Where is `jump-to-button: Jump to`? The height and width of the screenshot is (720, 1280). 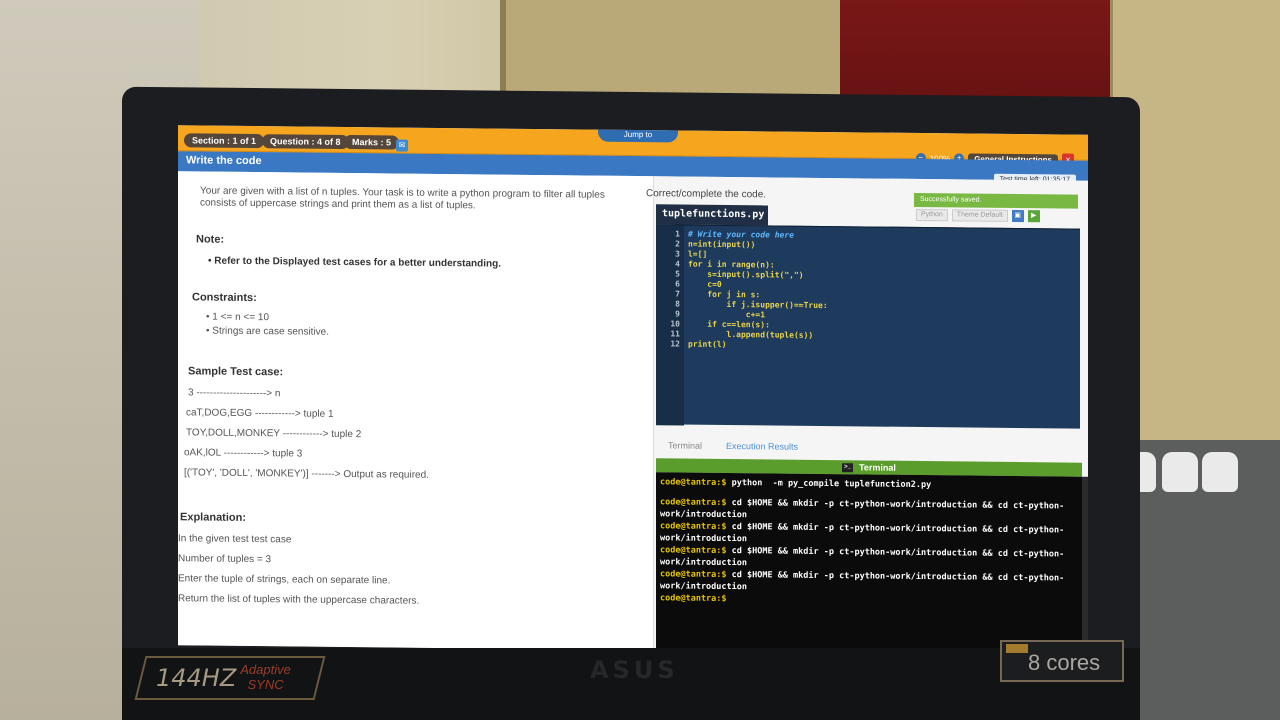 jump-to-button: Jump to is located at coordinates (638, 135).